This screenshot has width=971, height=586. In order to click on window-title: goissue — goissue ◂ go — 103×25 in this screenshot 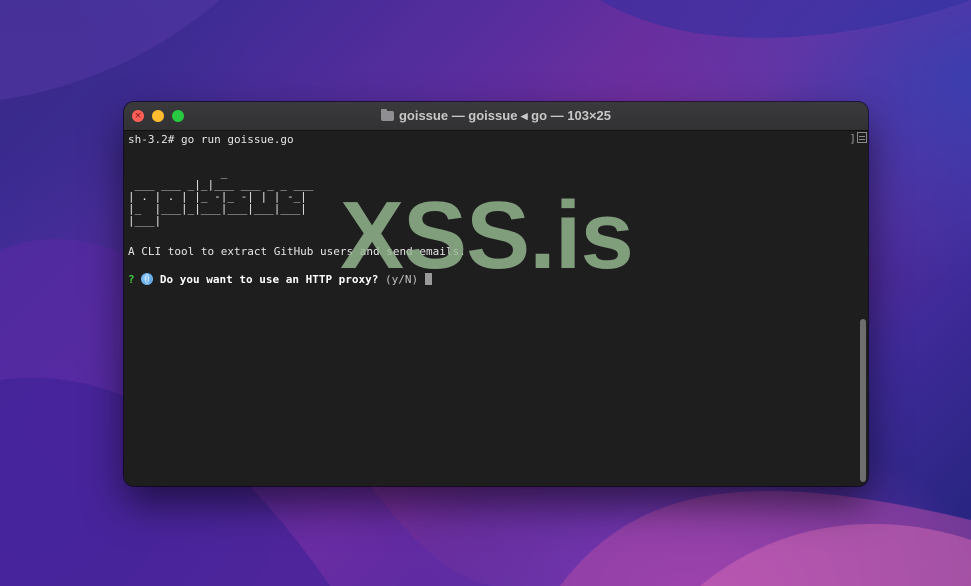, I will do `click(496, 116)`.